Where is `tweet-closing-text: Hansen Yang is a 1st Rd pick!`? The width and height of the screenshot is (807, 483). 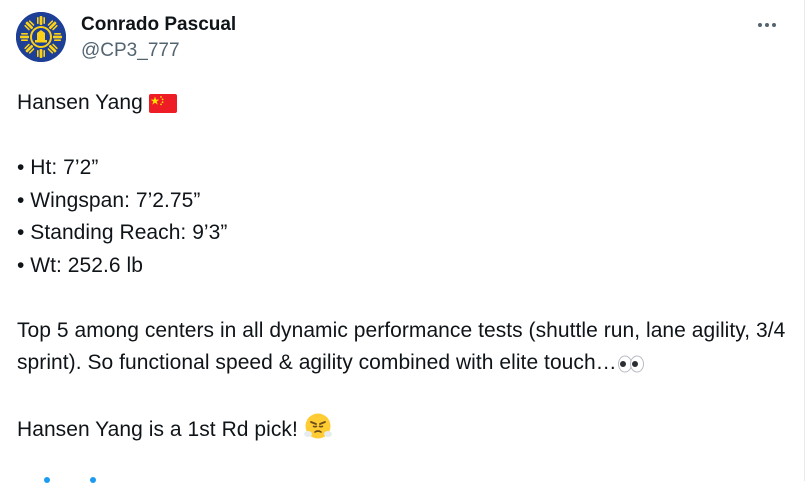 tweet-closing-text: Hansen Yang is a 1st Rd pick! is located at coordinates (157, 429).